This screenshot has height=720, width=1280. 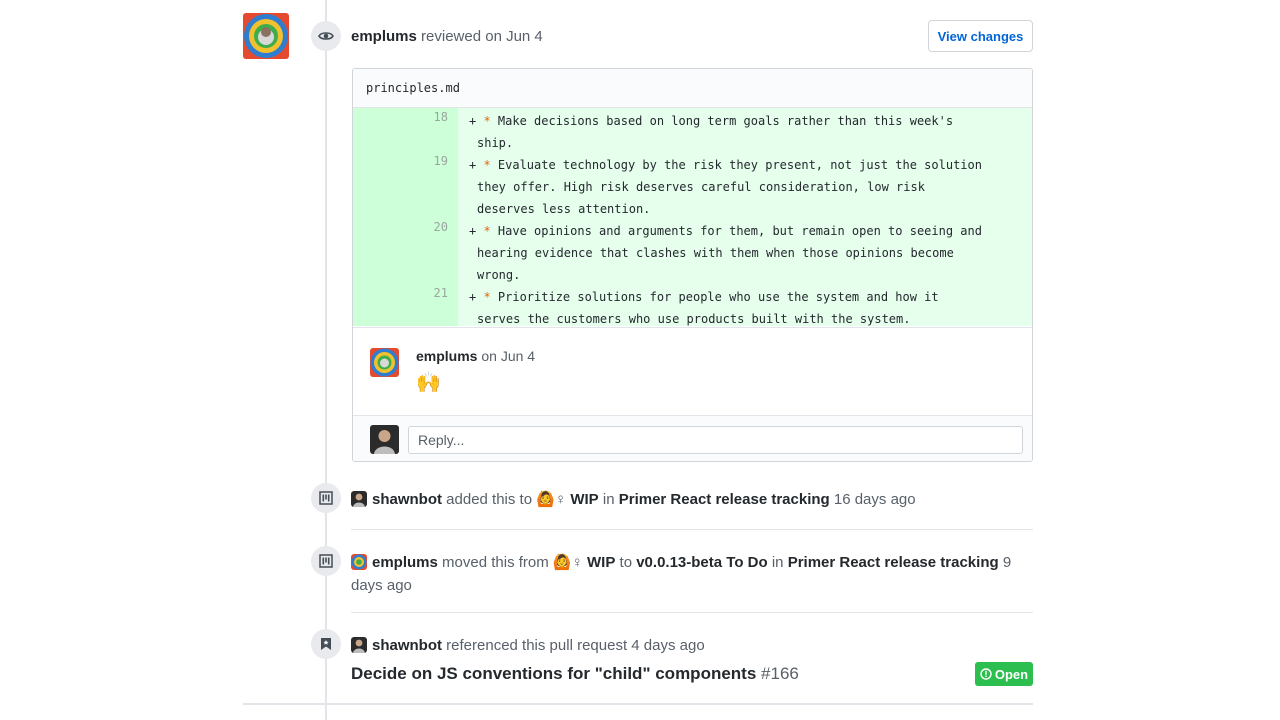 I want to click on reply-input, so click(x=715, y=440).